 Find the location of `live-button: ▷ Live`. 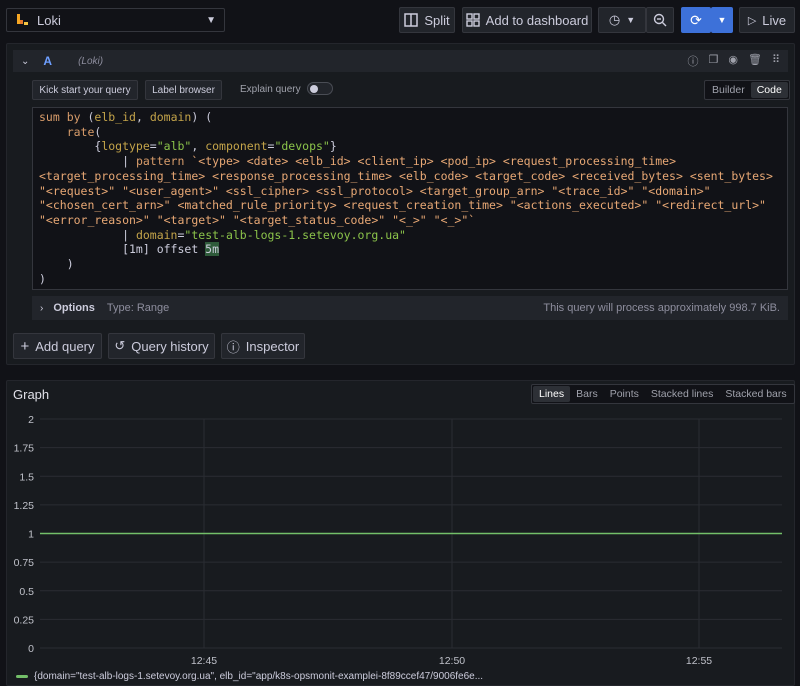

live-button: ▷ Live is located at coordinates (767, 20).